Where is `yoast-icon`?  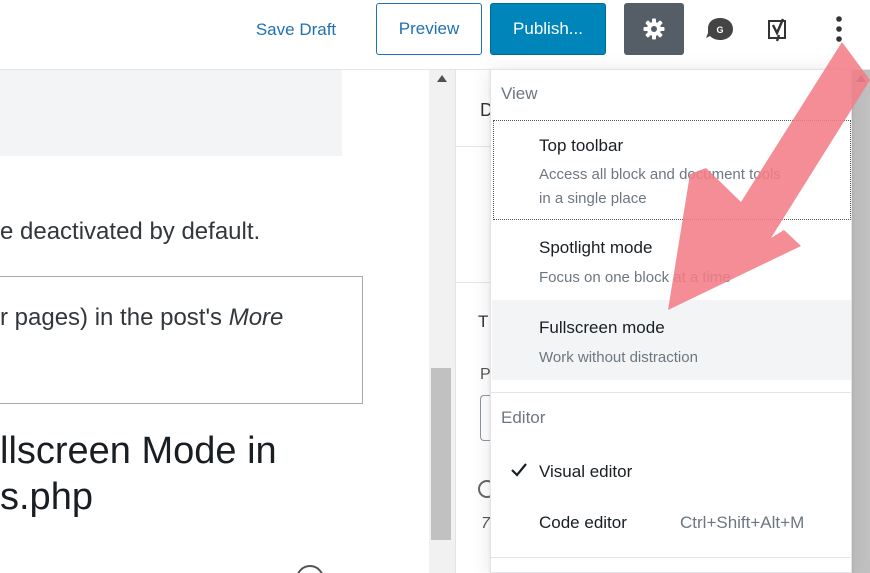
yoast-icon is located at coordinates (777, 30).